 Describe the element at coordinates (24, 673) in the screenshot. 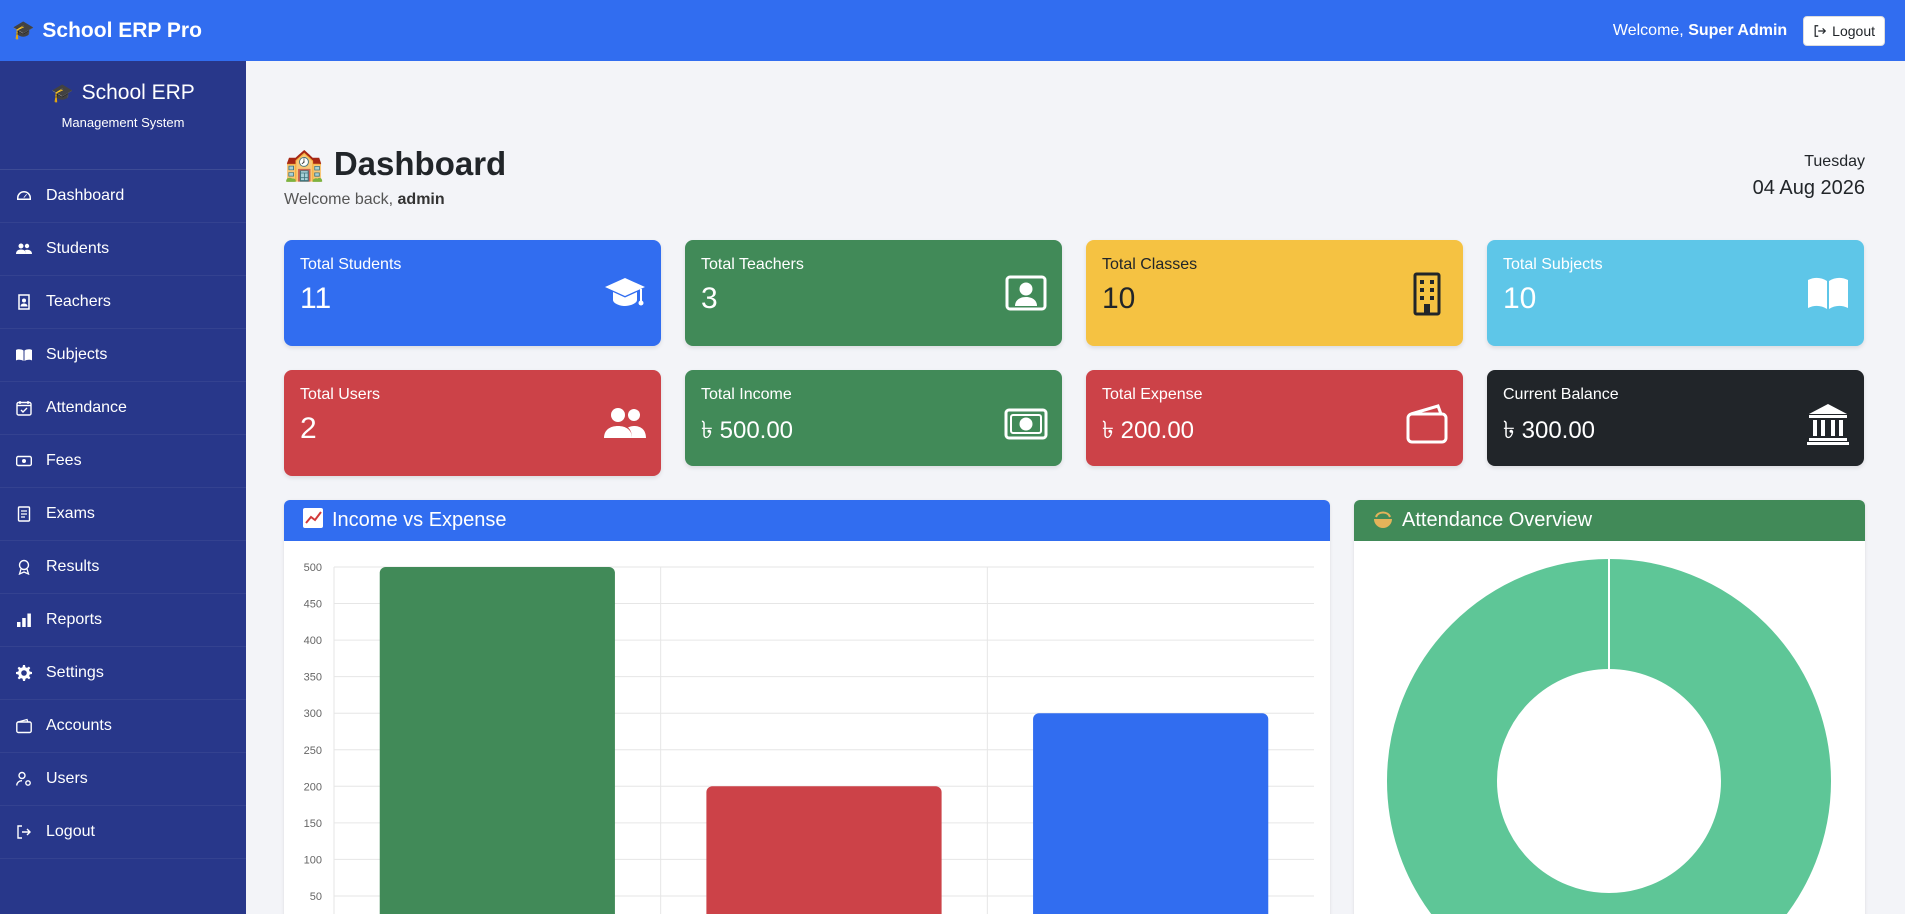

I see `gear-icon` at that location.